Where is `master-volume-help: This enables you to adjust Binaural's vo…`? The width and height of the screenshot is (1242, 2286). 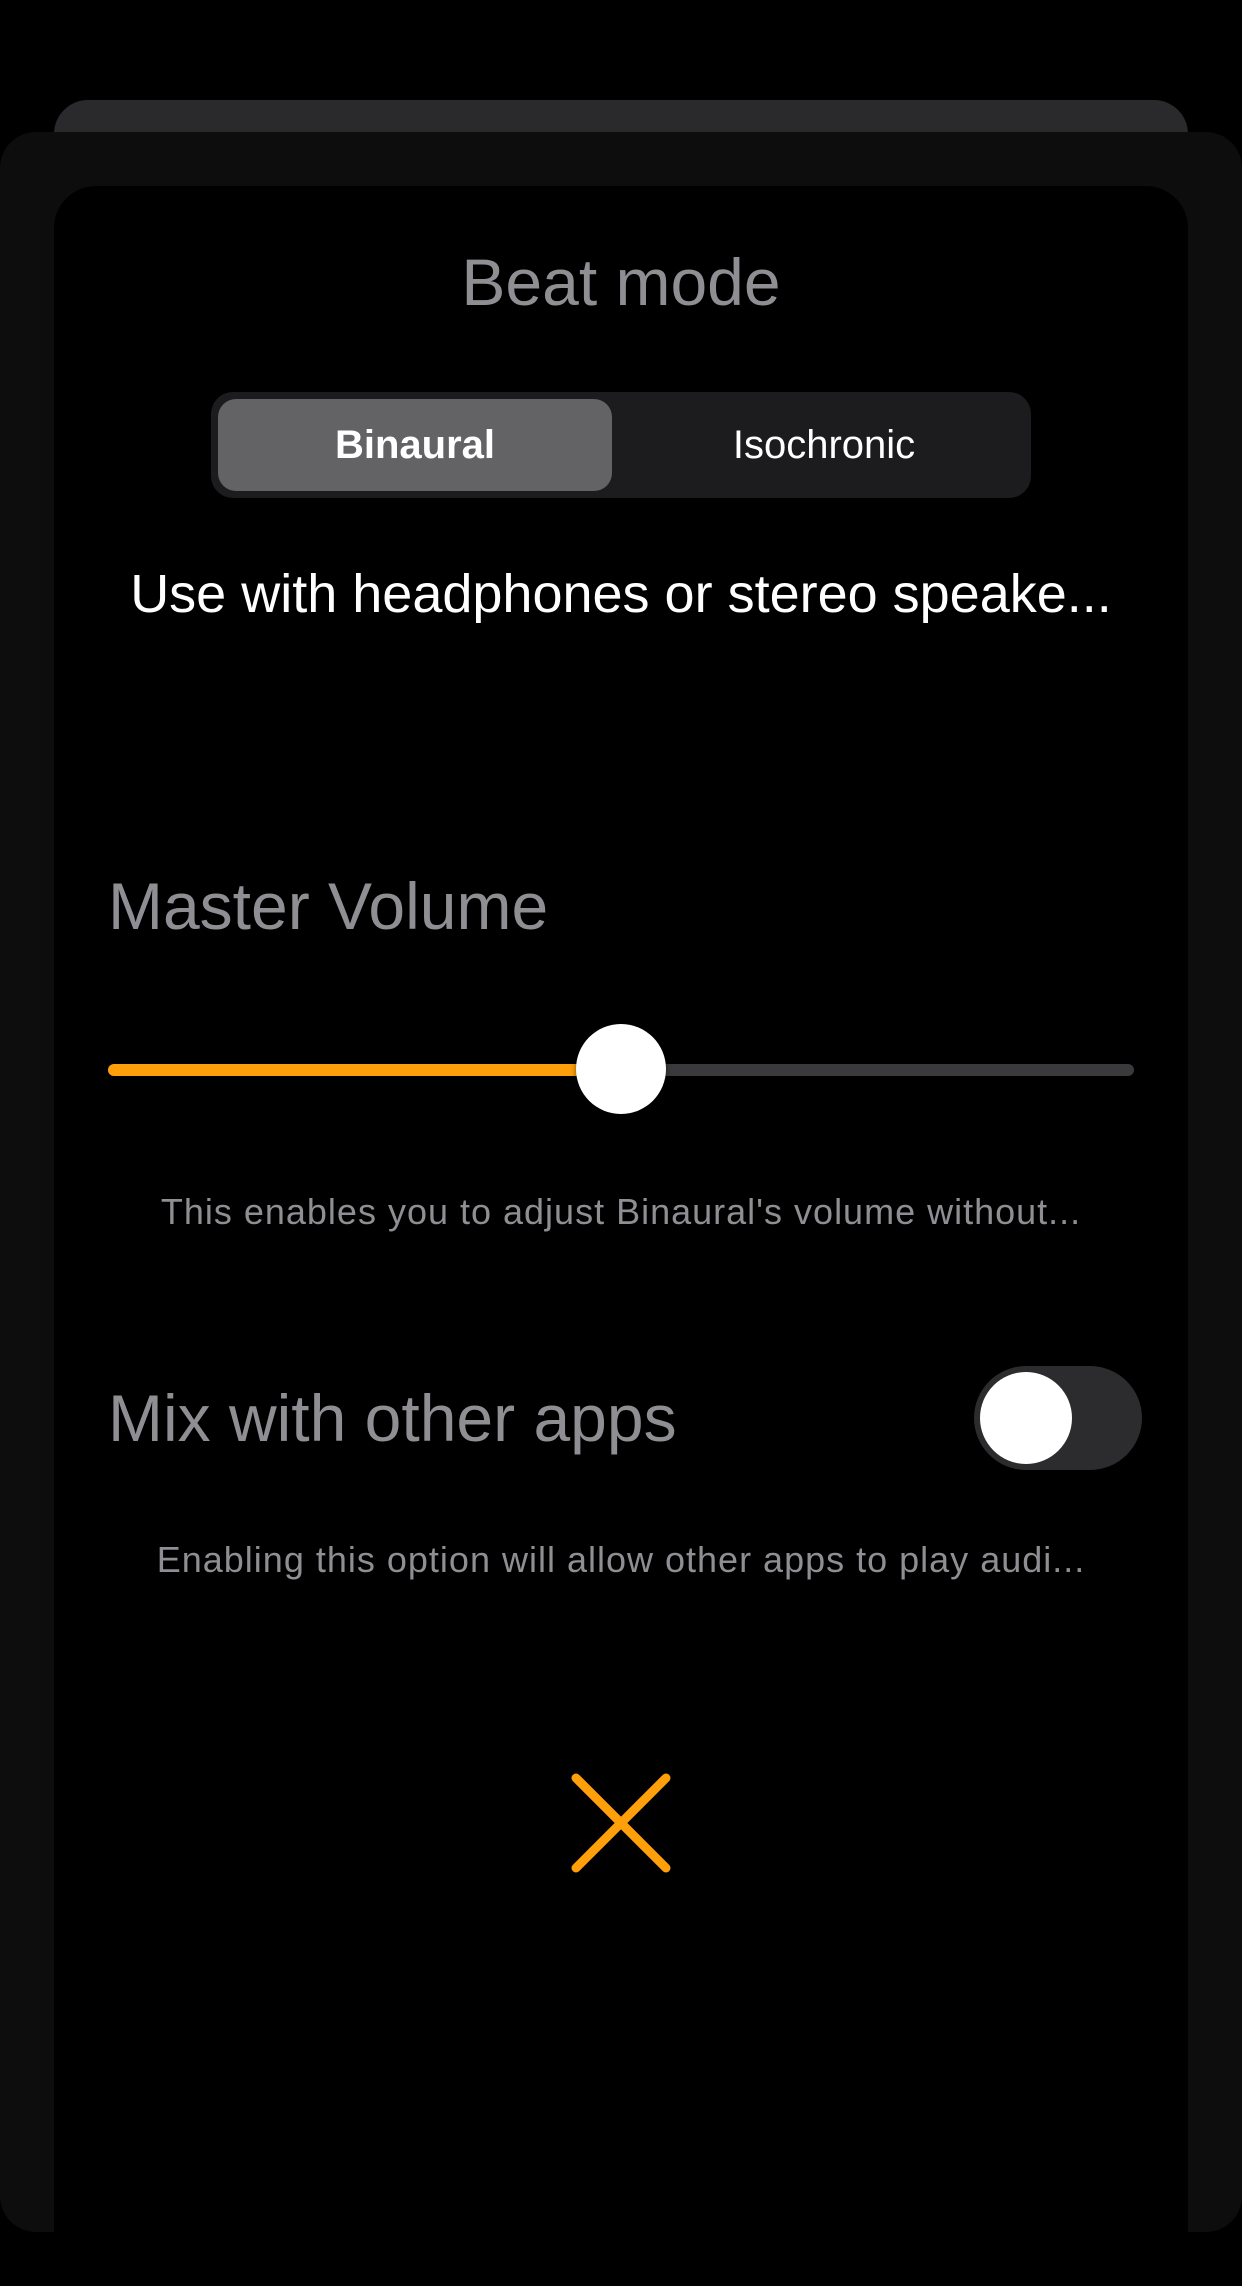
master-volume-help: This enables you to adjust Binaural's vo… is located at coordinates (621, 1211).